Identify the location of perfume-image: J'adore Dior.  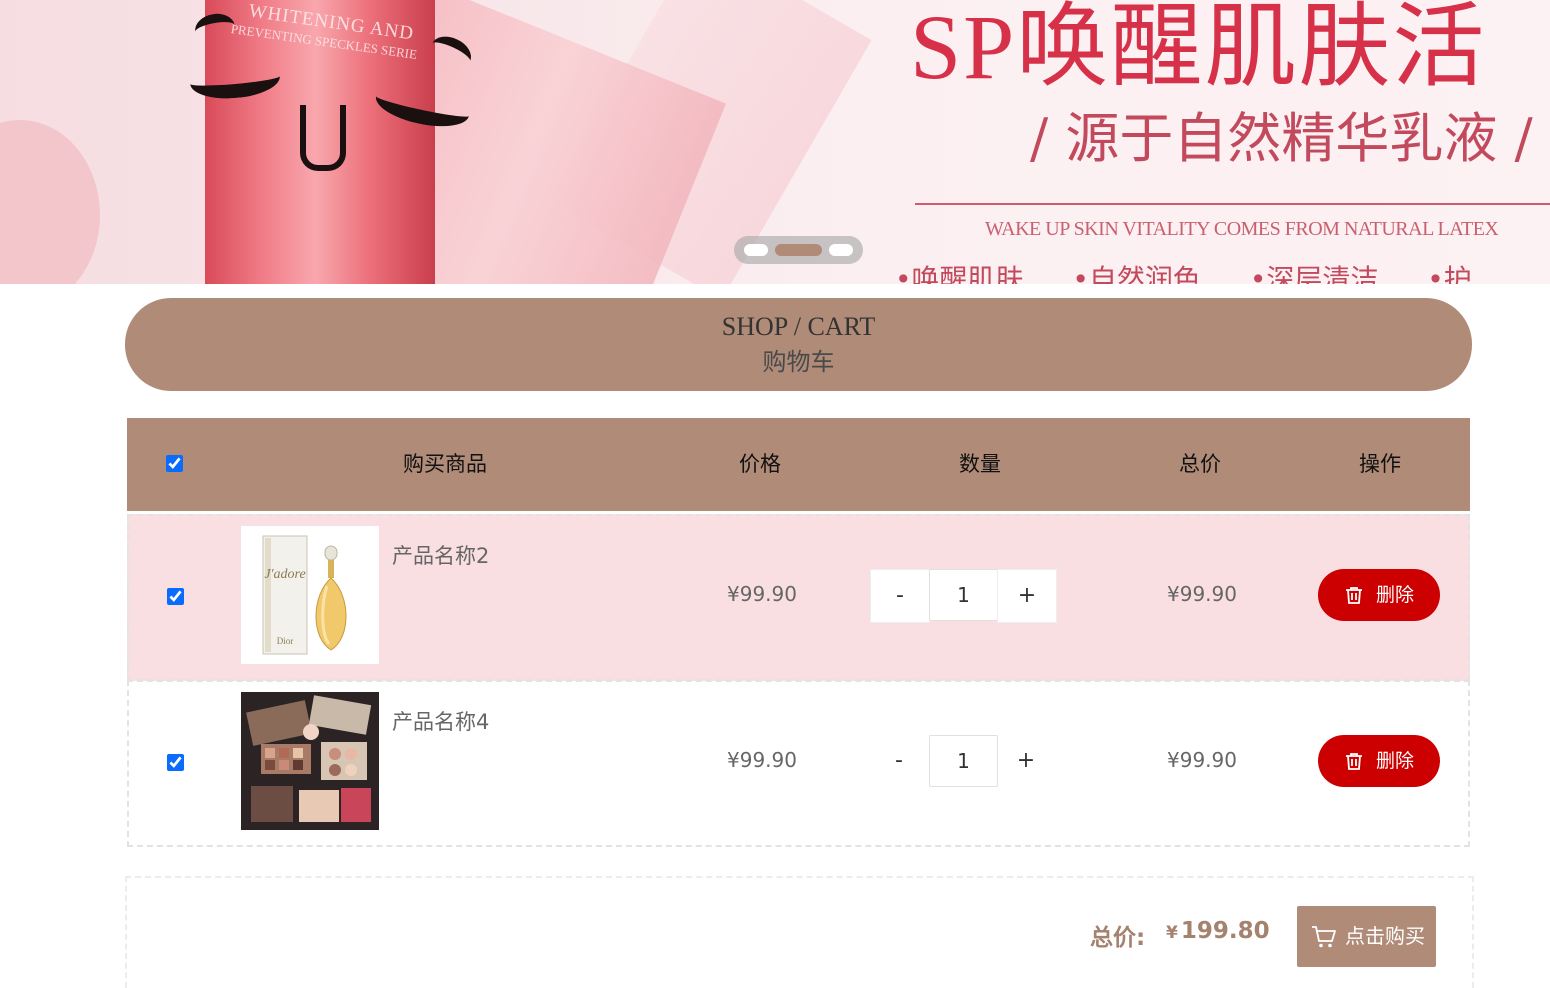
(310, 595).